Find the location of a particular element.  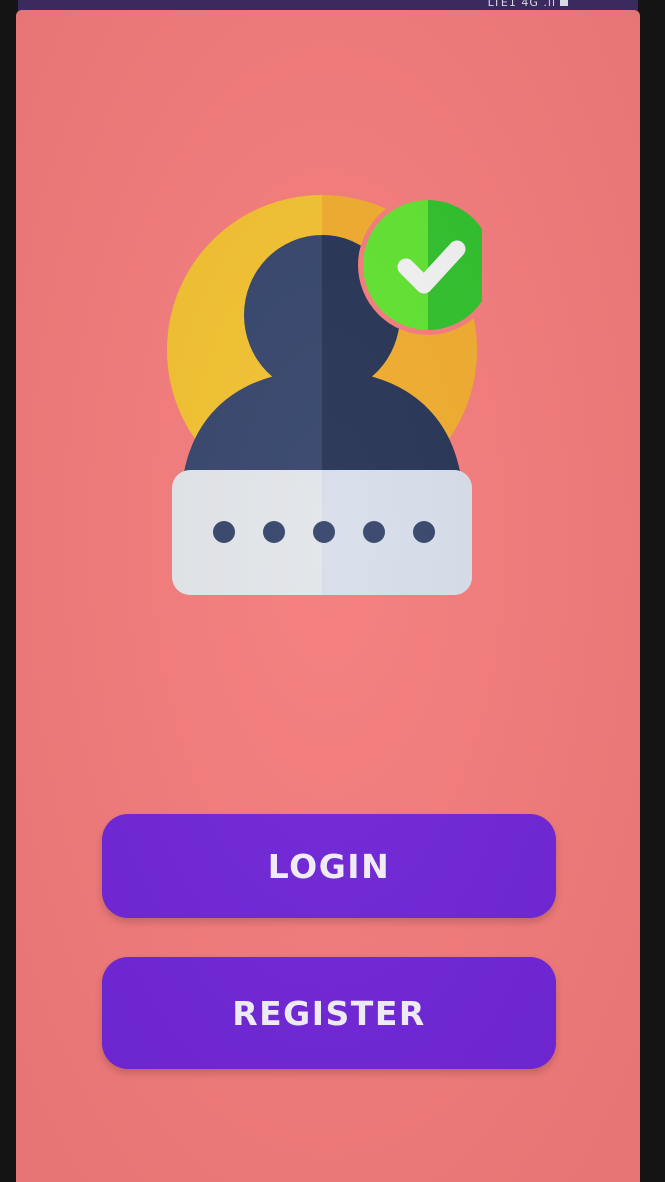

login-button: LOGIN is located at coordinates (329, 866).